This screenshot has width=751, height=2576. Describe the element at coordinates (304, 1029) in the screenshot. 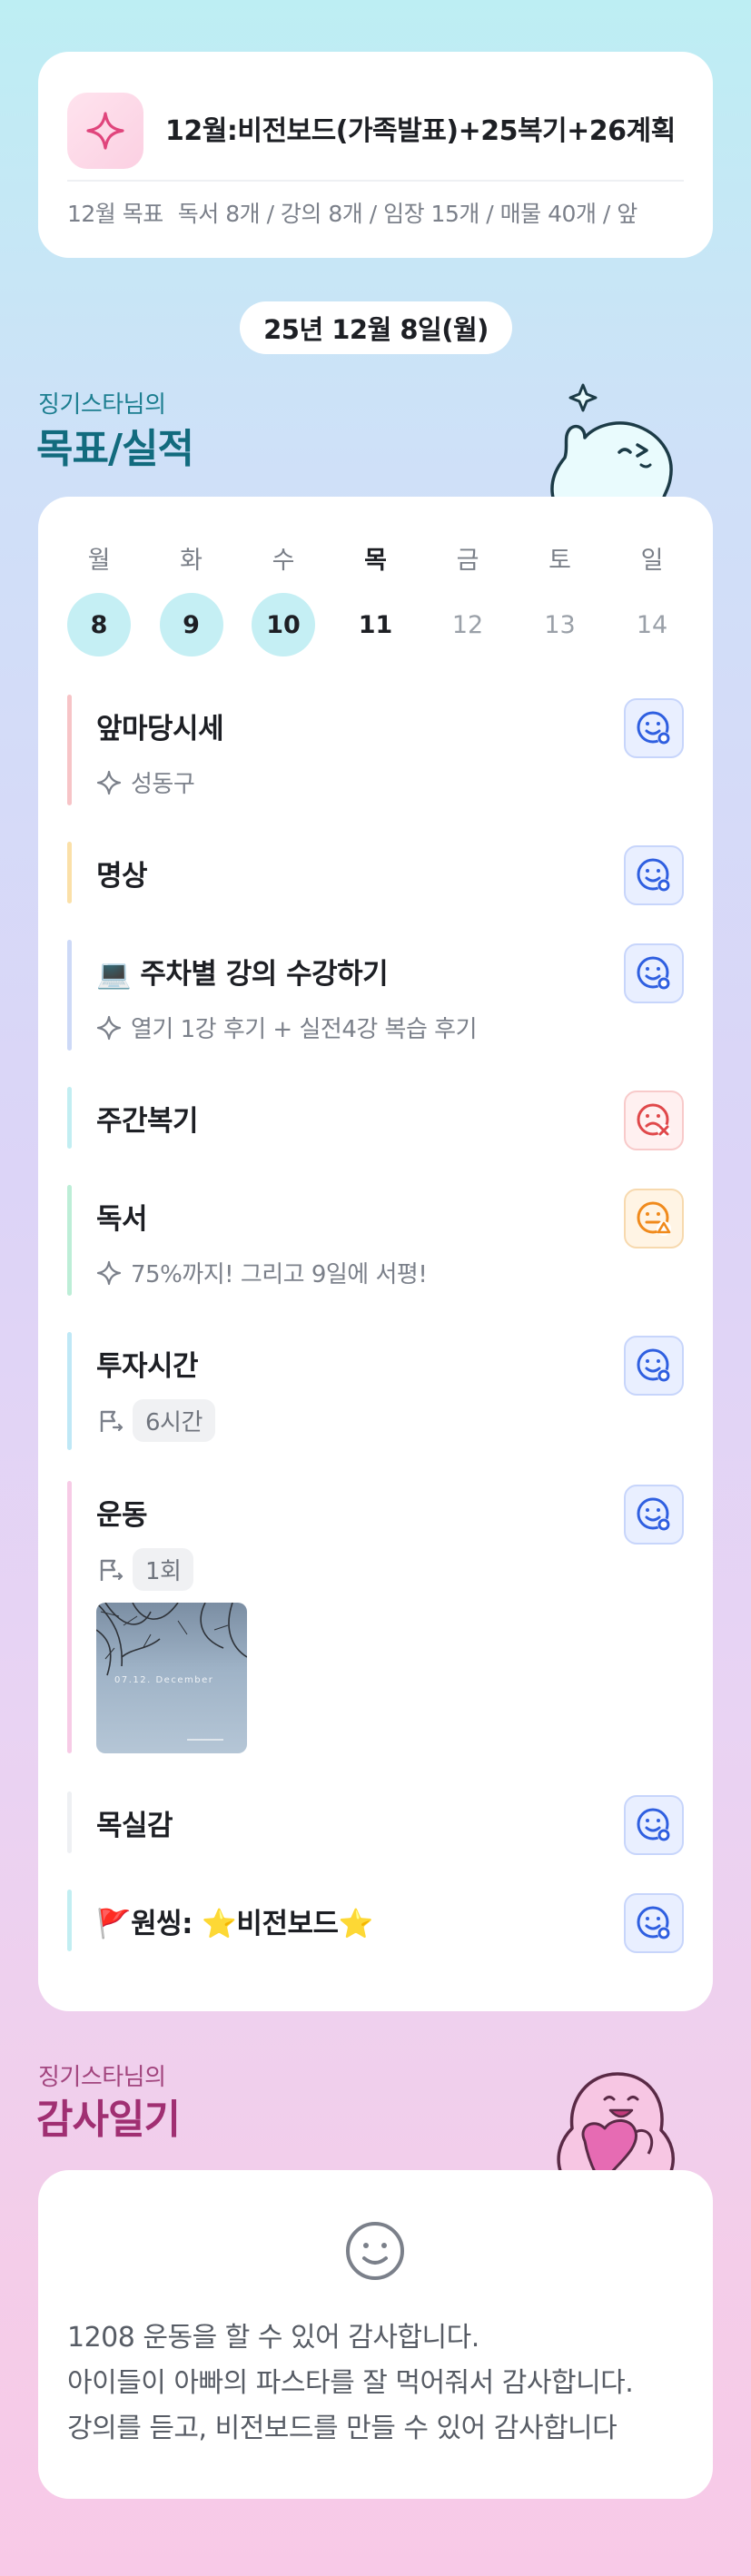

I see `goal-note-text: 열기 1강 후기 + 실전4강 복습 후기` at that location.